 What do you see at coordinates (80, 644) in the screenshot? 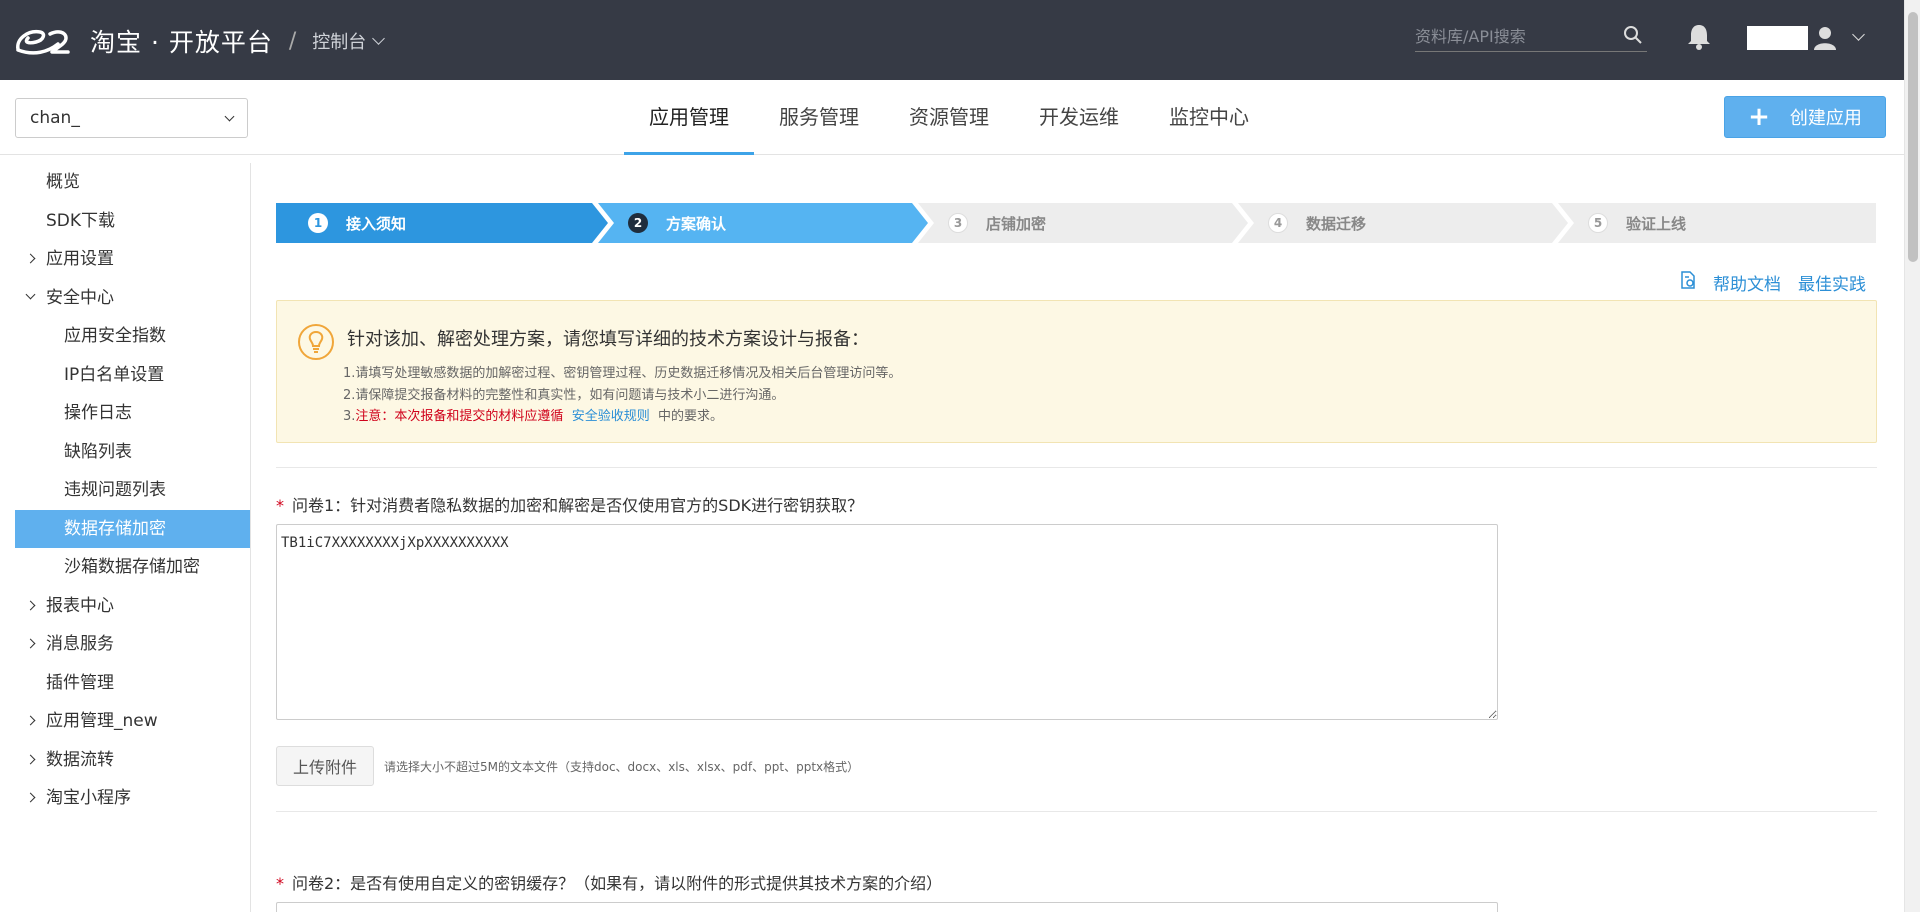
I see `sidebar-item-label: 消息服务` at bounding box center [80, 644].